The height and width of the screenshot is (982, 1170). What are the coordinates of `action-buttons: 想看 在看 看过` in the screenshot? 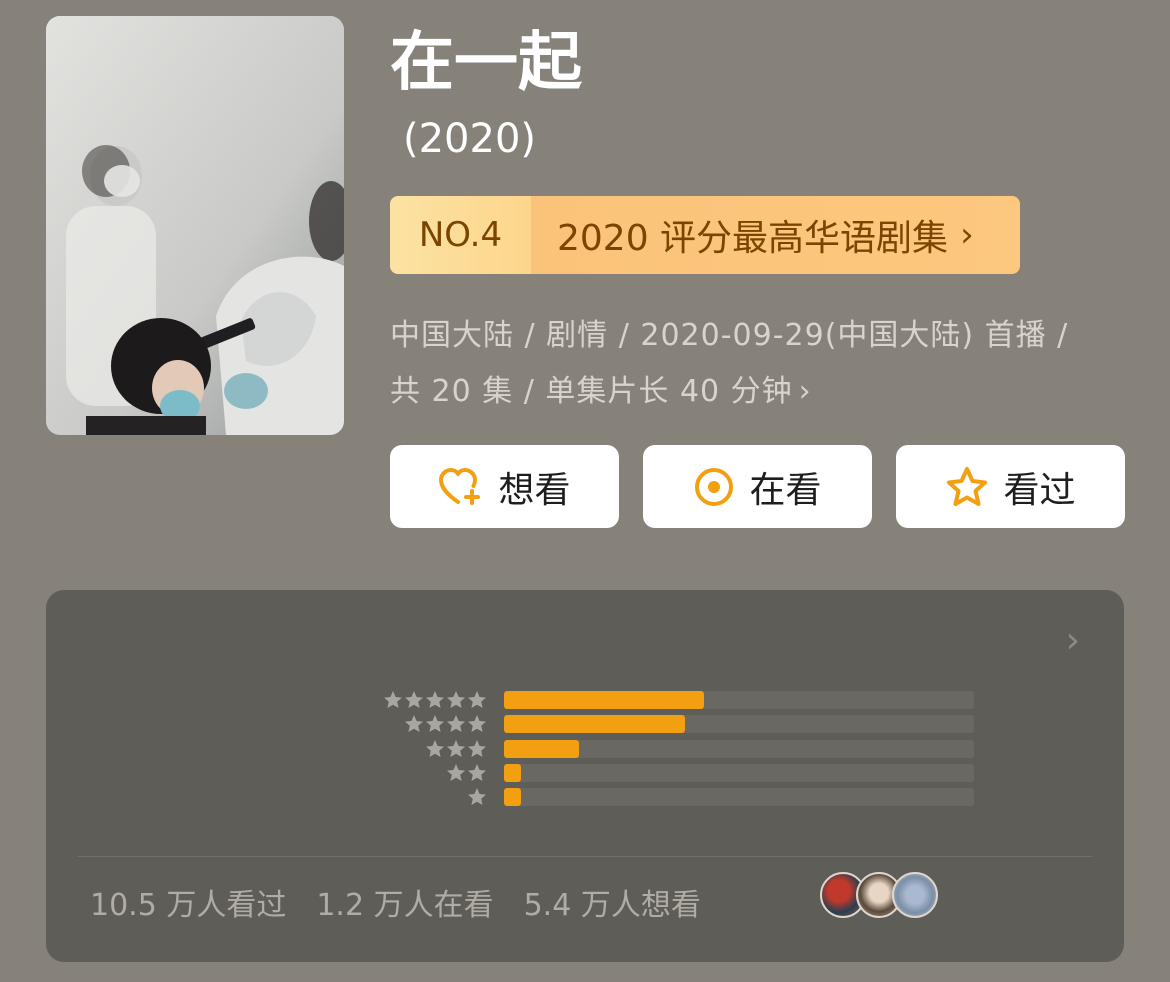 It's located at (757, 486).